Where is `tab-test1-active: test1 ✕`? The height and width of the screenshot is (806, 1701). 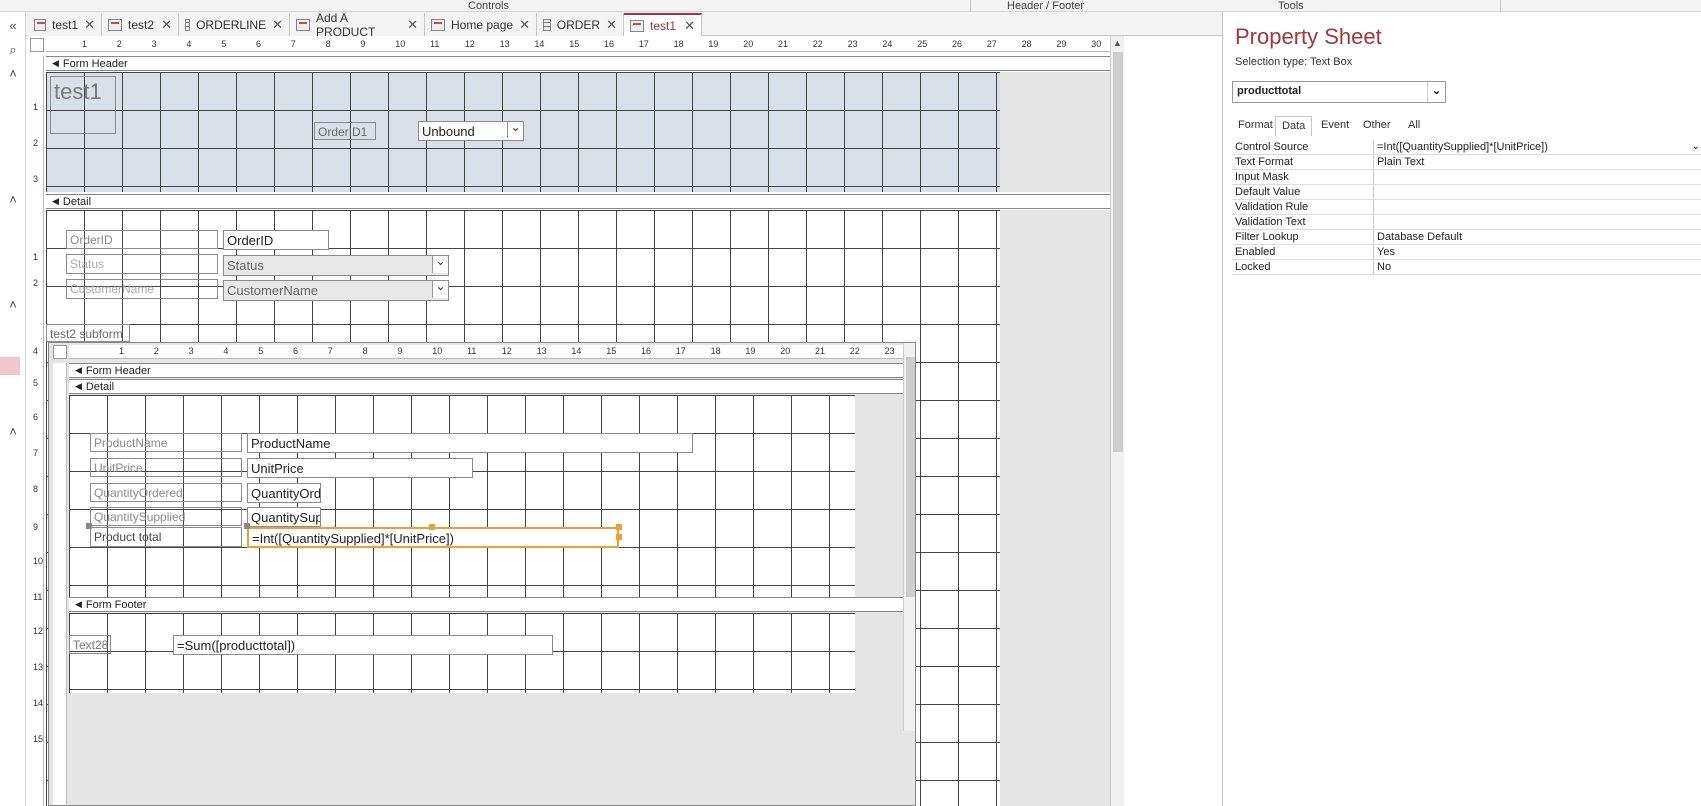
tab-test1-active: test1 ✕ is located at coordinates (663, 24).